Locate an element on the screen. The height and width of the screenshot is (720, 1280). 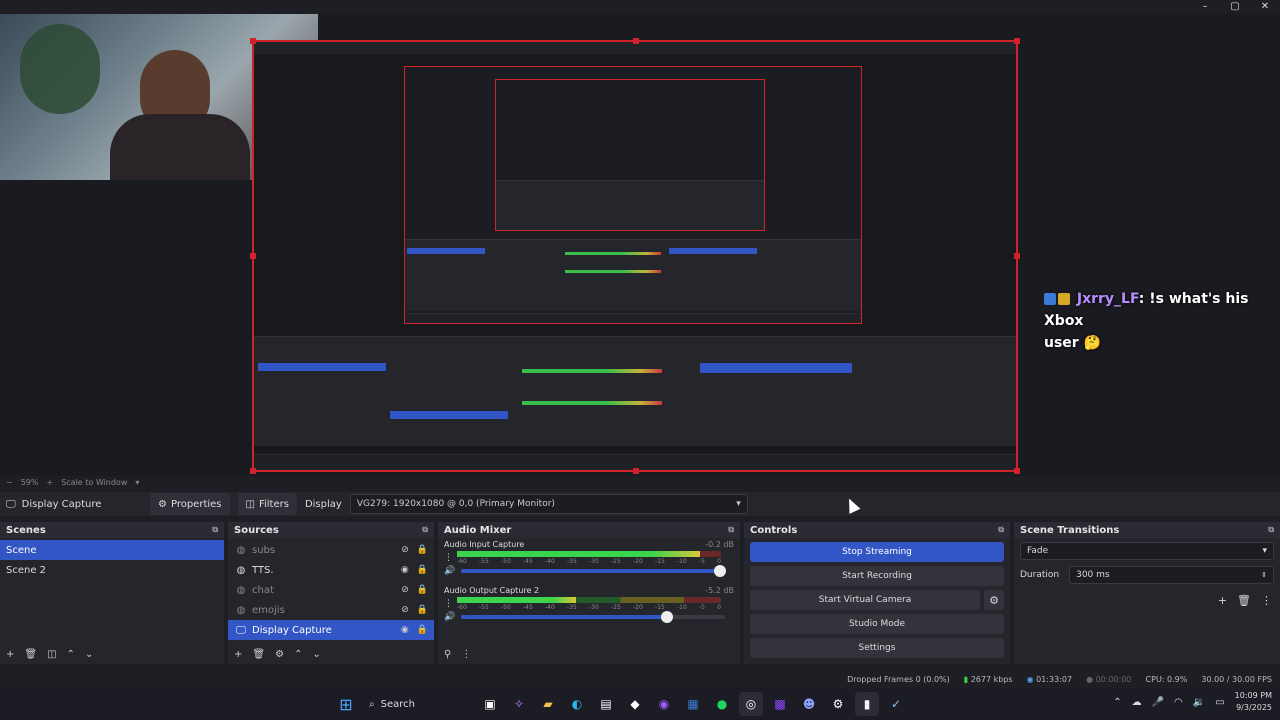
link-icon: ⚲ is located at coordinates (447, 654).